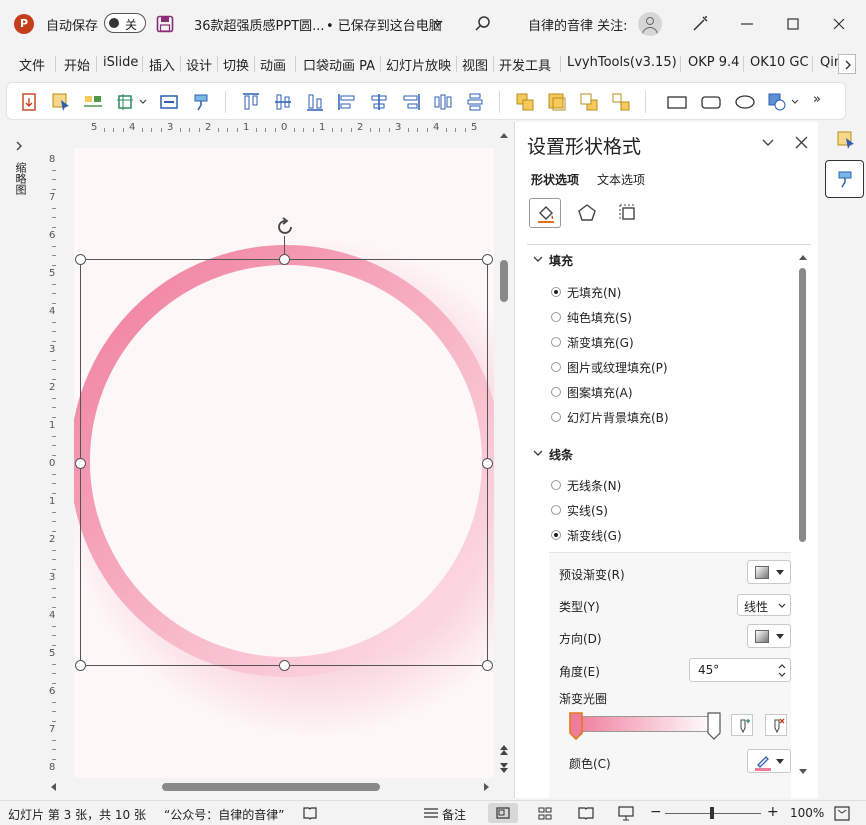 The image size is (866, 825). I want to click on resize-handle-e, so click(487, 463).